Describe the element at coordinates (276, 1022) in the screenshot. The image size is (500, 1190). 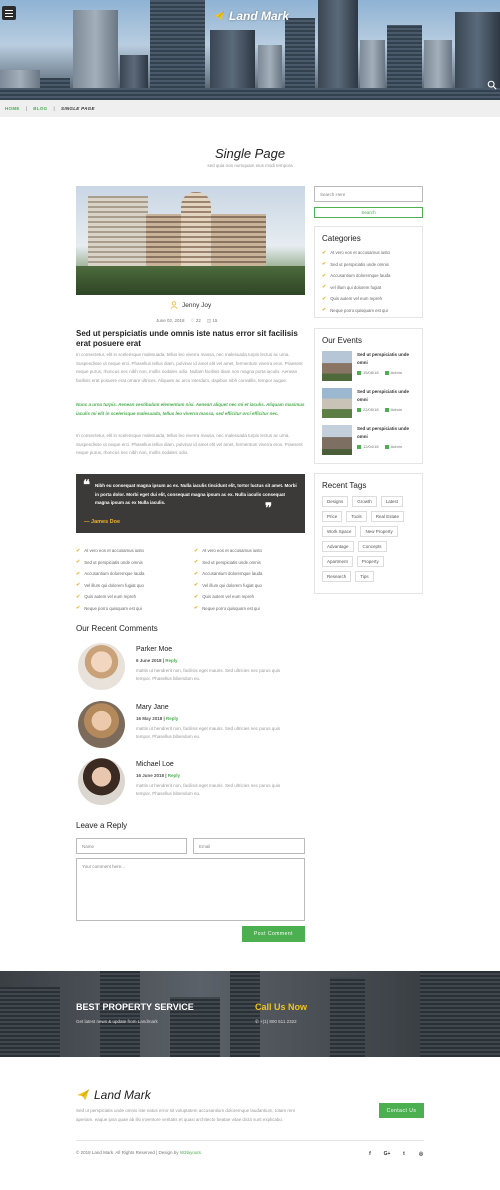
I see `phone-number: ✆ +(1) 800 511 2322` at that location.